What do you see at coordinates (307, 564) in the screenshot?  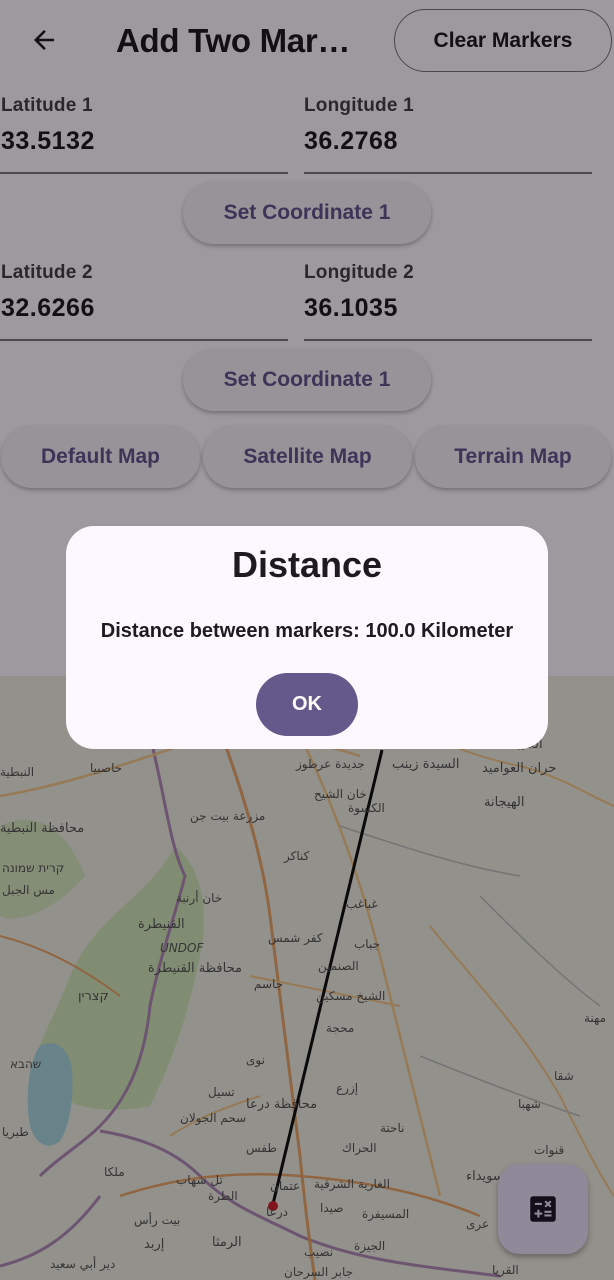 I see `dialog-title: Distance` at bounding box center [307, 564].